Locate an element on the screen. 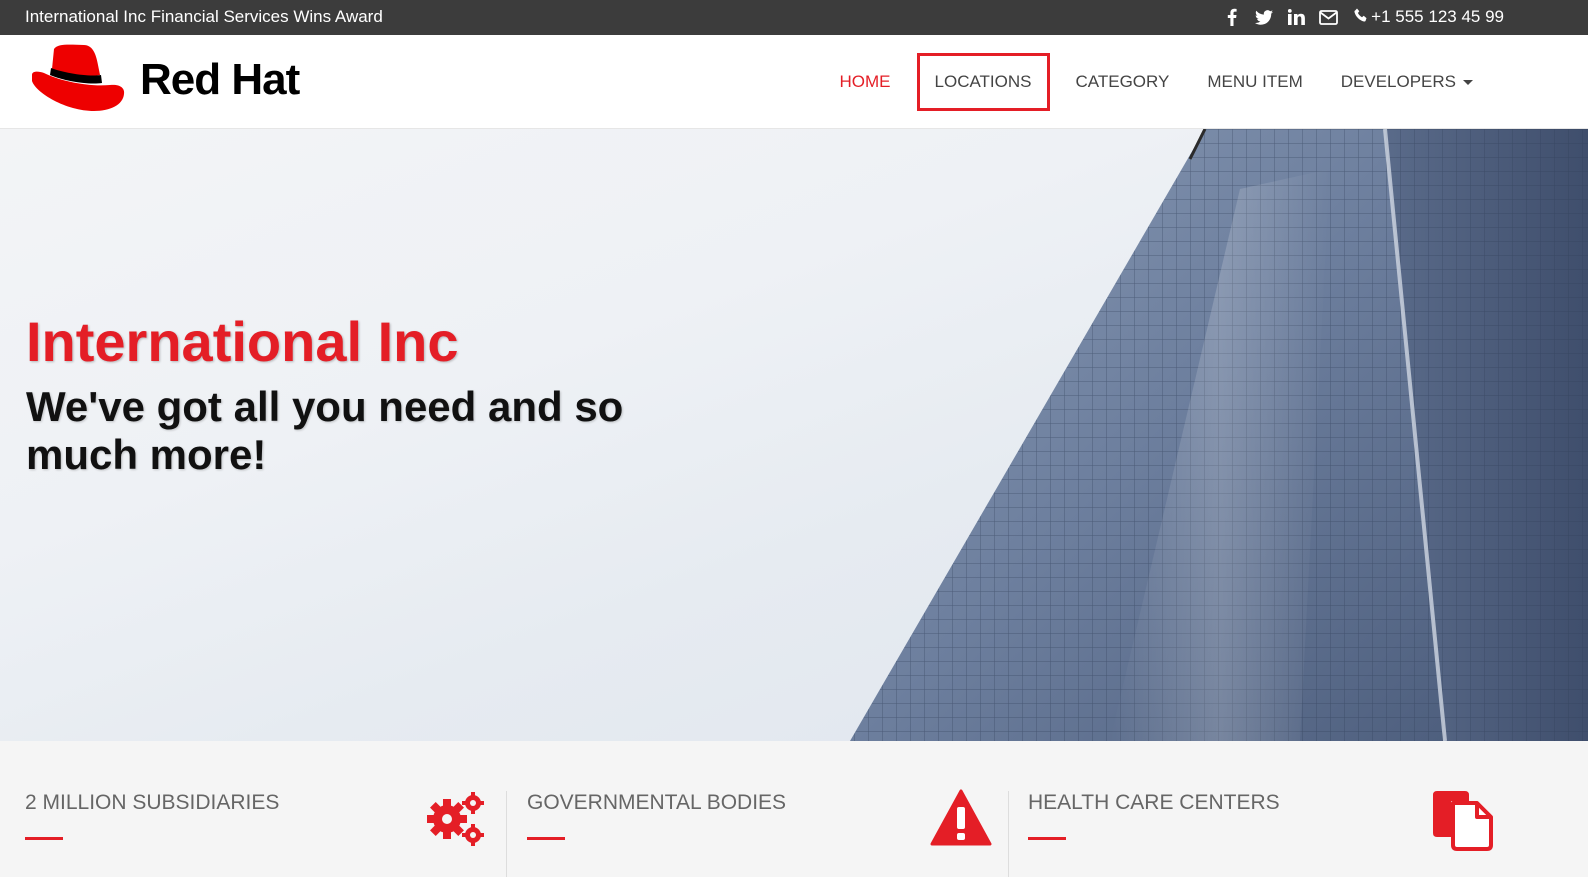 Image resolution: width=1588 pixels, height=877 pixels. nav-locations-label: LOCATIONS is located at coordinates (983, 81).